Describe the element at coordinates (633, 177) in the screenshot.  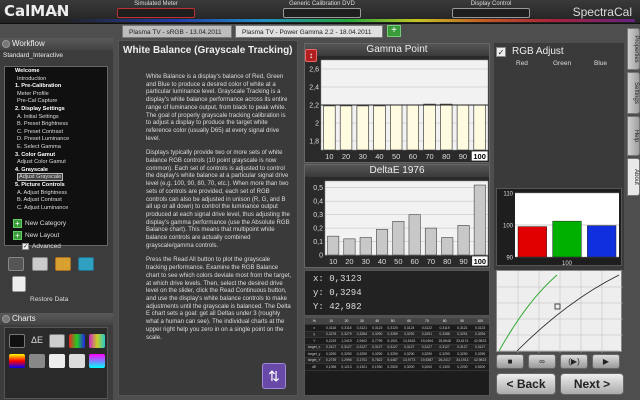
I see `tab-about: About` at that location.